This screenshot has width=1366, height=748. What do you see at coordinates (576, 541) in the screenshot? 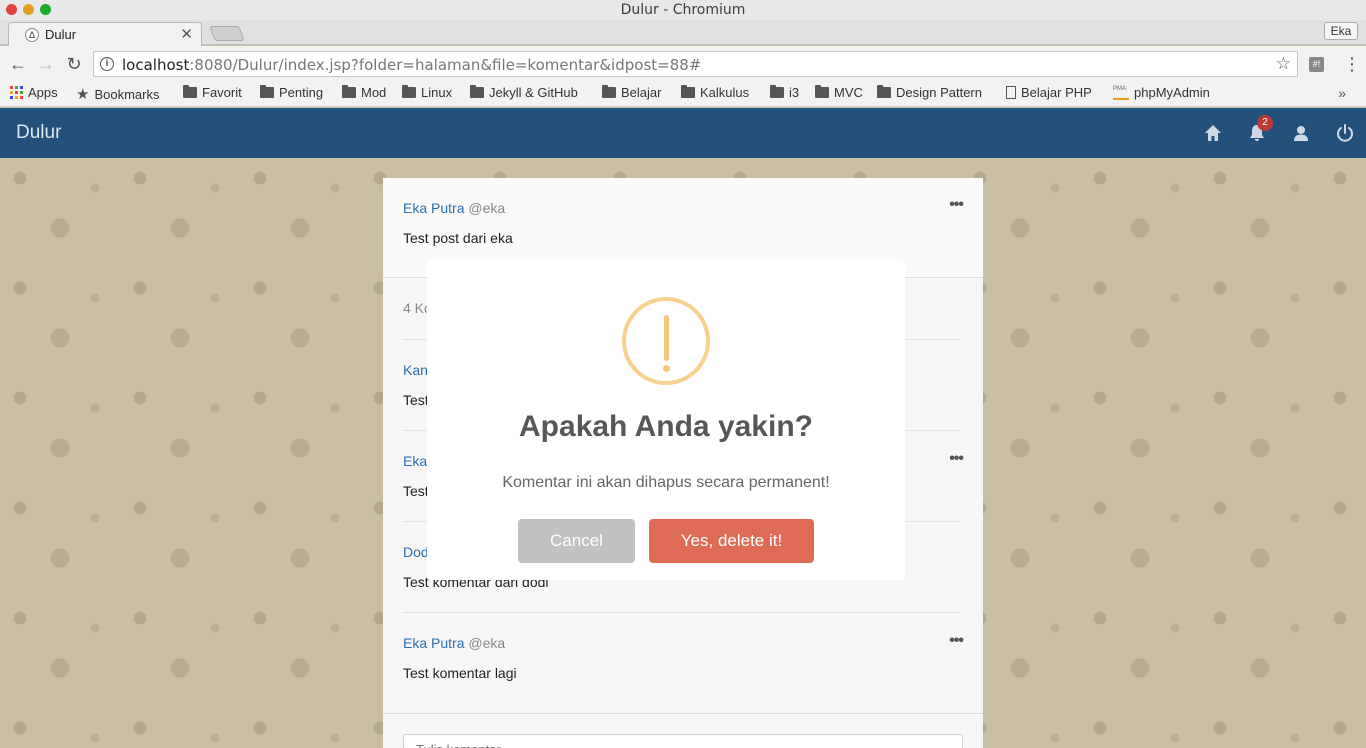
I see `cancel-button: Cancel` at bounding box center [576, 541].